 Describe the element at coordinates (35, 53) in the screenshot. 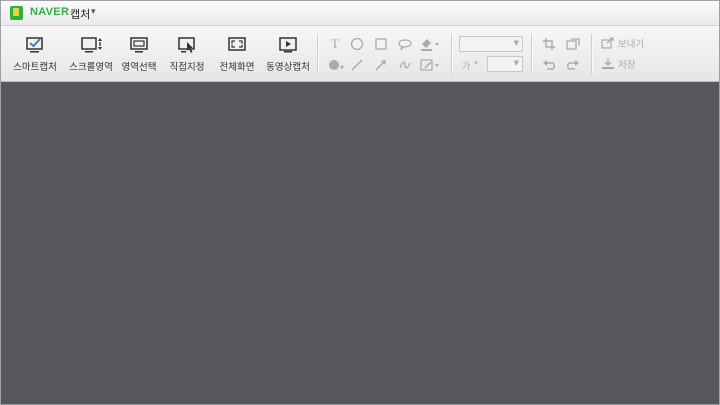

I see `smart-capture-button: 스마트캡처` at that location.